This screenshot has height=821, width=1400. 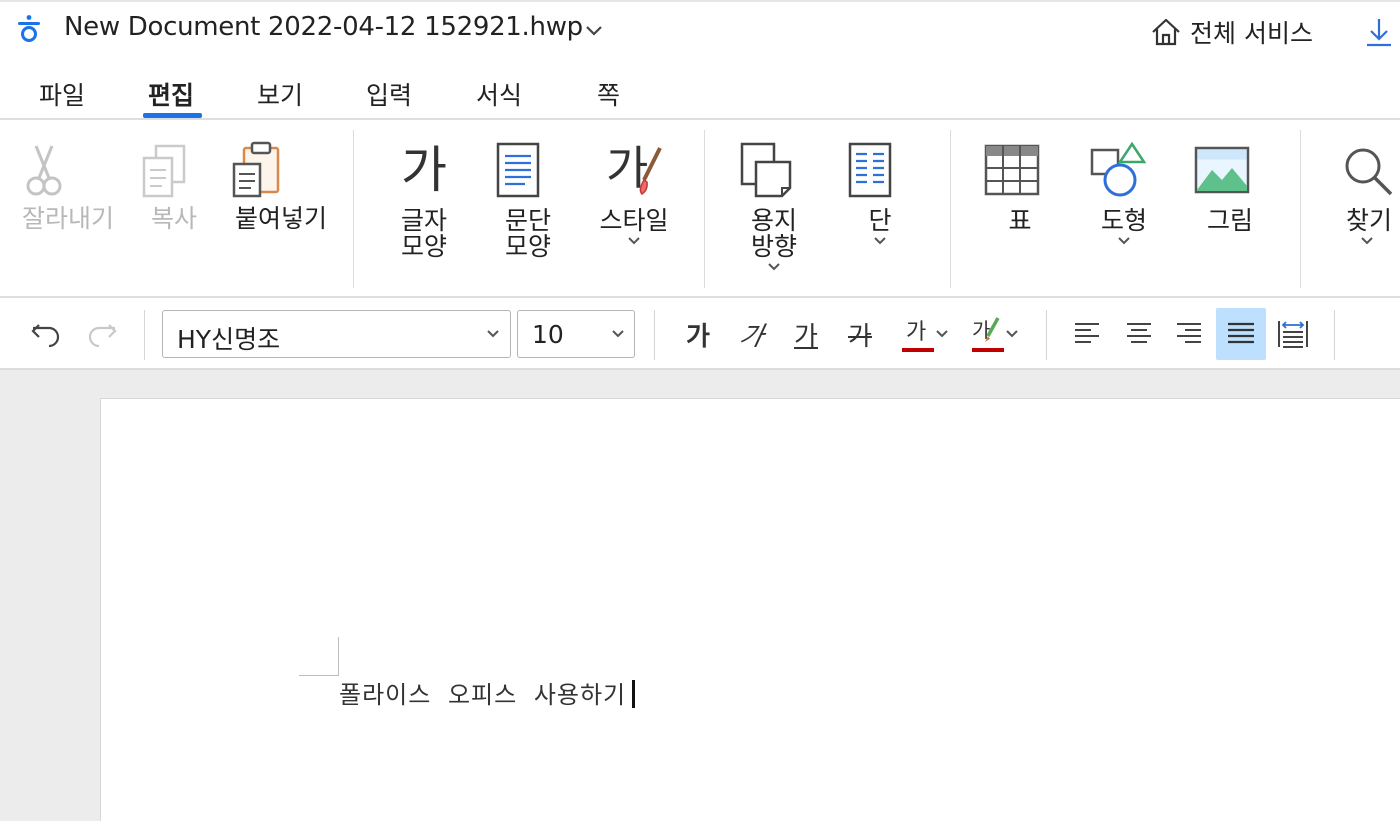 I want to click on strikethrough-button: 가, so click(x=860, y=334).